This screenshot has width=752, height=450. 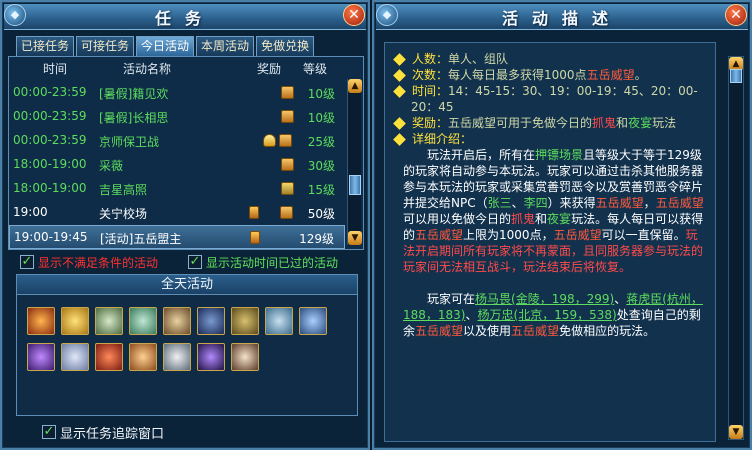 What do you see at coordinates (551, 139) in the screenshot?
I see `detail-line: 详细介绍：` at bounding box center [551, 139].